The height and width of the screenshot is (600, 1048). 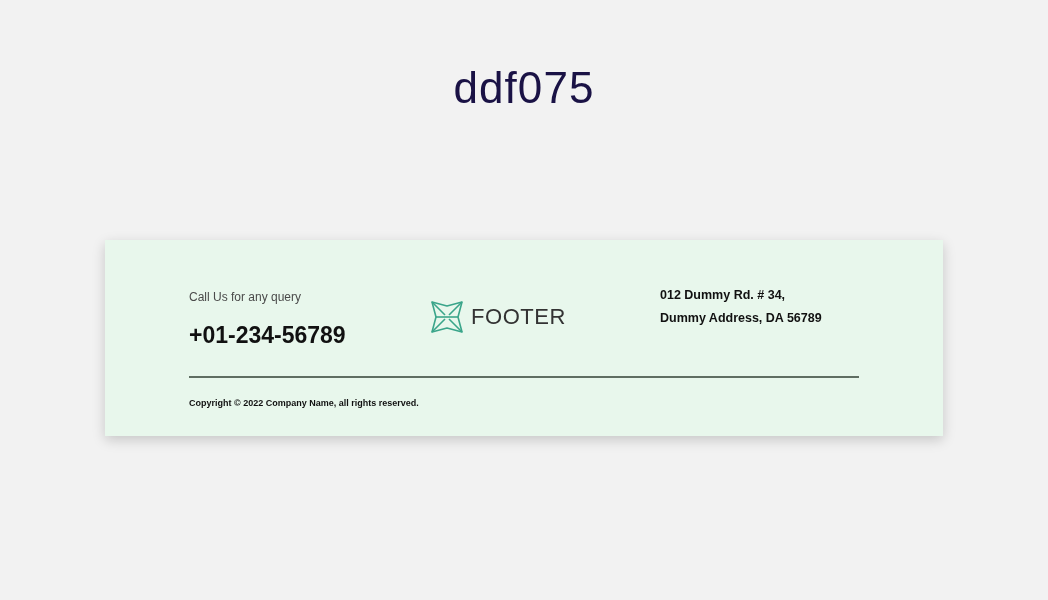 What do you see at coordinates (518, 317) in the screenshot?
I see `logo-text: FOOTER` at bounding box center [518, 317].